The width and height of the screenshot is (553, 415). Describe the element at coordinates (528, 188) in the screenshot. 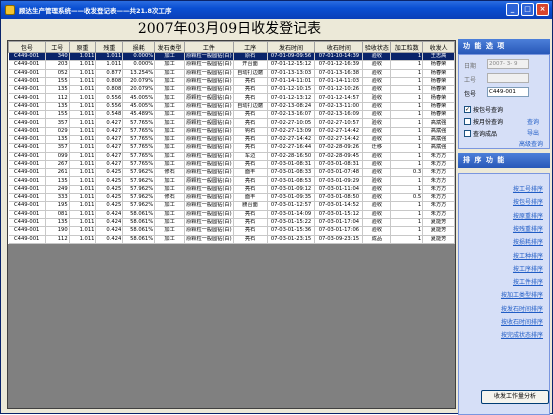

I see `sort-option: 按工号排序` at that location.